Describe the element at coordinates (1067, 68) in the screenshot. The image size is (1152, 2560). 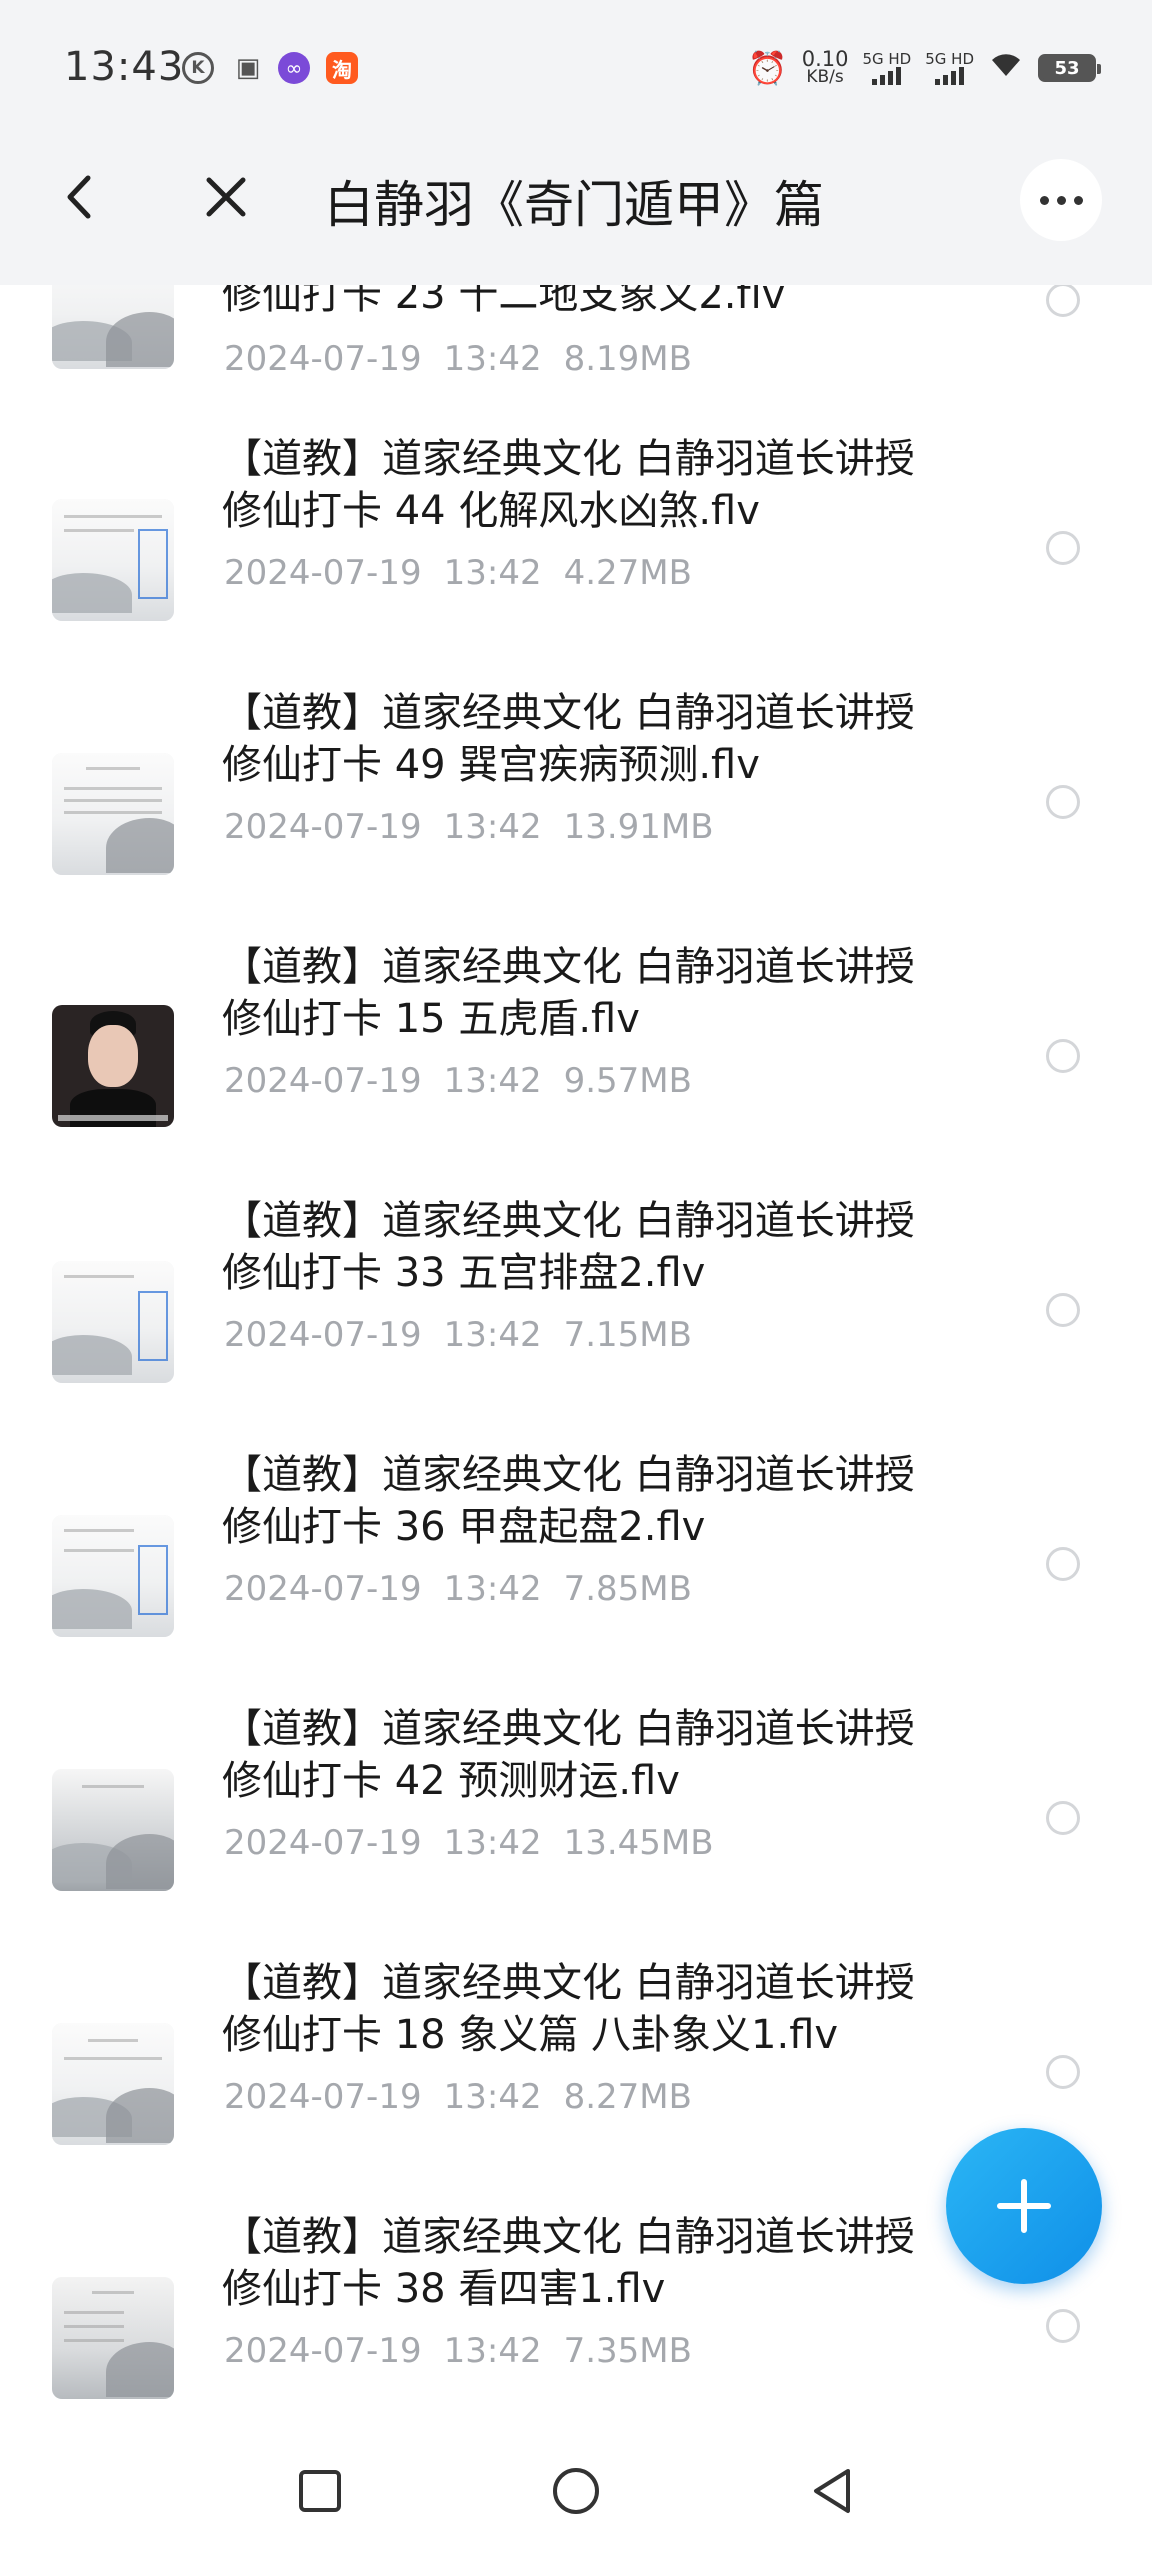
I see `battery-level: 53` at that location.